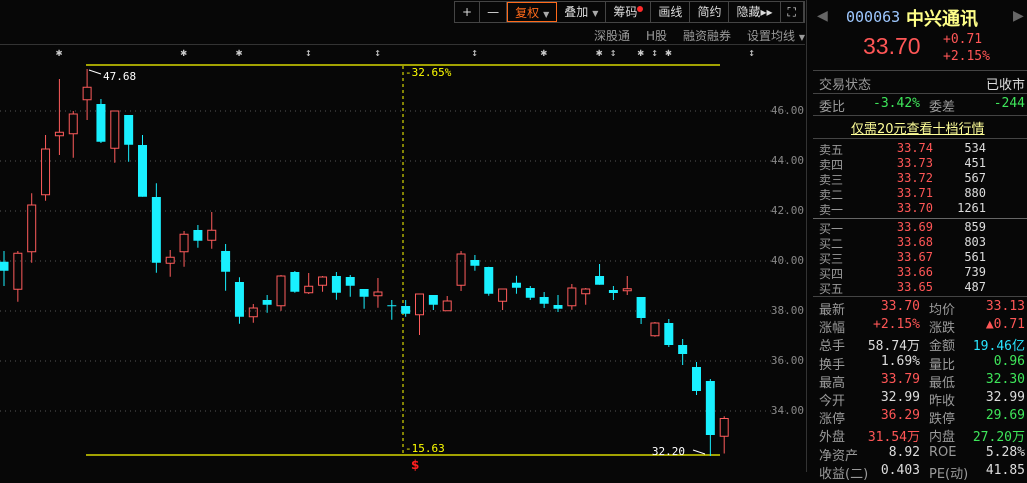 The image size is (1027, 483). Describe the element at coordinates (699, 452) in the screenshot. I see `min-pointer-icon` at that location.